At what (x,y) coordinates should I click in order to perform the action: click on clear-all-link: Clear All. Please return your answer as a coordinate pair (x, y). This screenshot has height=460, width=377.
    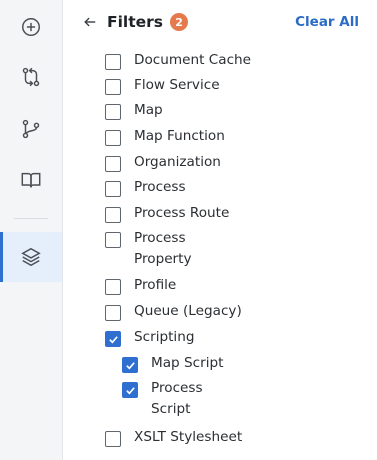
    Looking at the image, I should click on (327, 22).